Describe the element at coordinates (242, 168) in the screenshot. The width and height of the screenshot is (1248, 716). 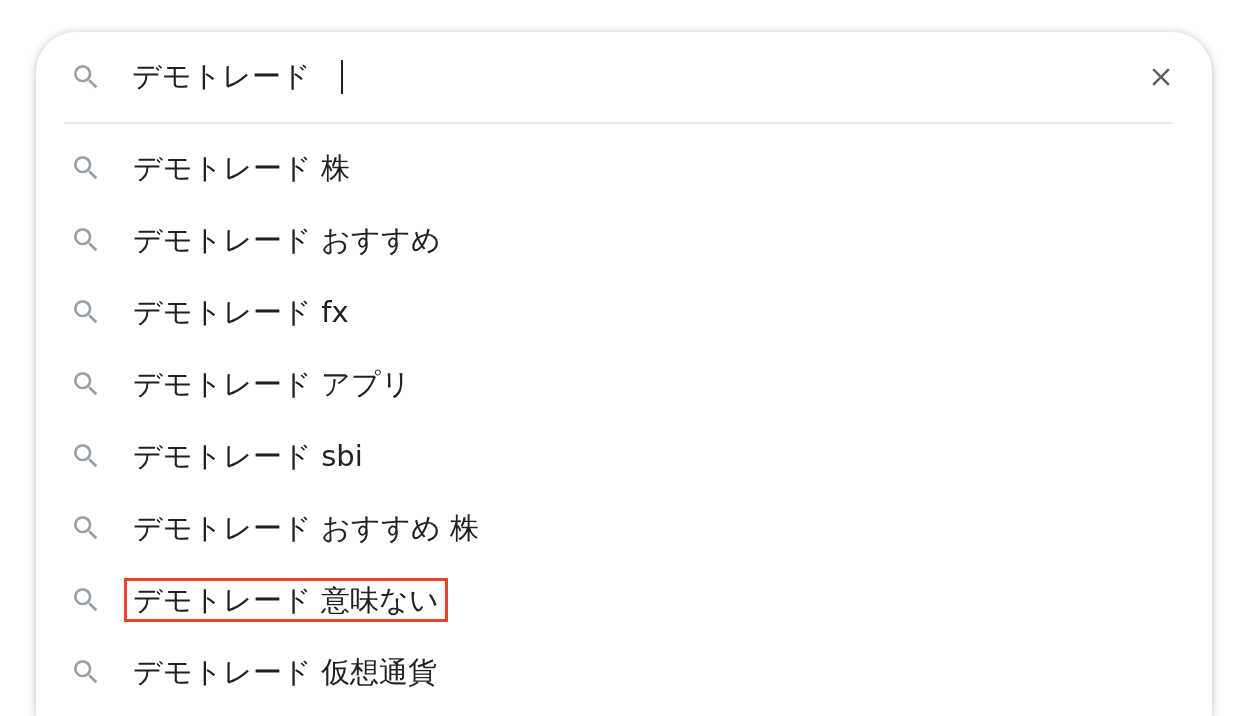
I see `suggestion-text: デモトレード 株` at that location.